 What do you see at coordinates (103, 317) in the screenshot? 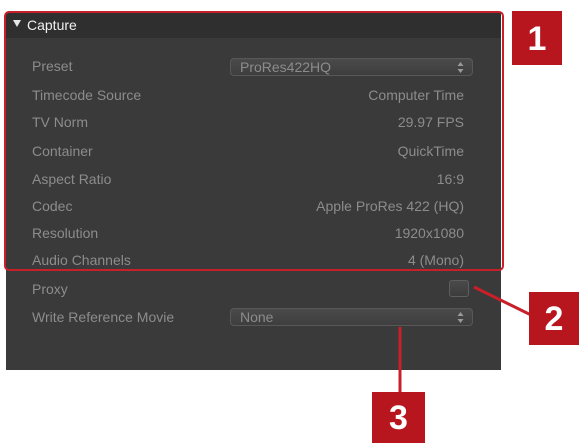
I see `write-reference-movie-label: Write Reference Movie` at bounding box center [103, 317].